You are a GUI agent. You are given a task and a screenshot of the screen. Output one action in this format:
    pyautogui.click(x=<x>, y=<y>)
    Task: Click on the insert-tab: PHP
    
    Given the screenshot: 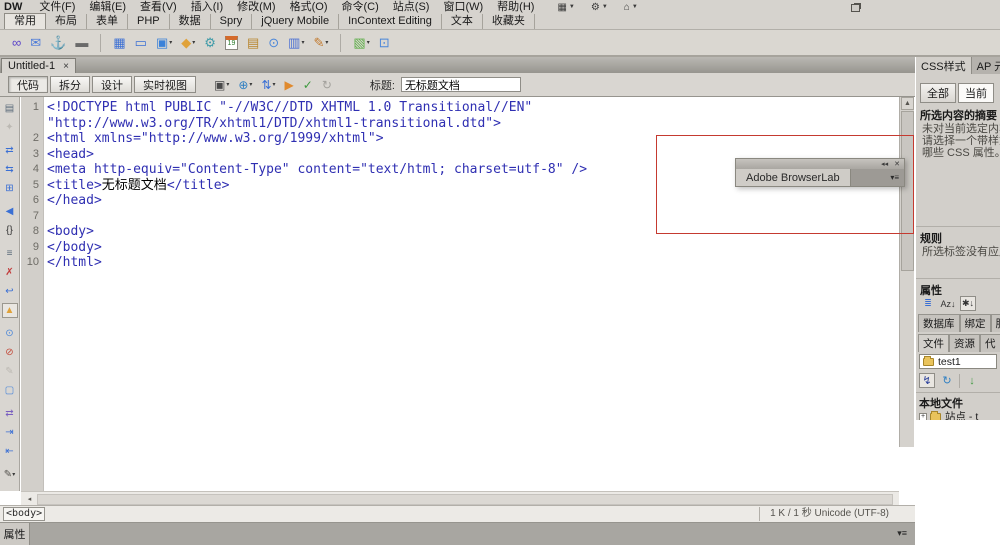 What is the action you would take?
    pyautogui.click(x=149, y=21)
    